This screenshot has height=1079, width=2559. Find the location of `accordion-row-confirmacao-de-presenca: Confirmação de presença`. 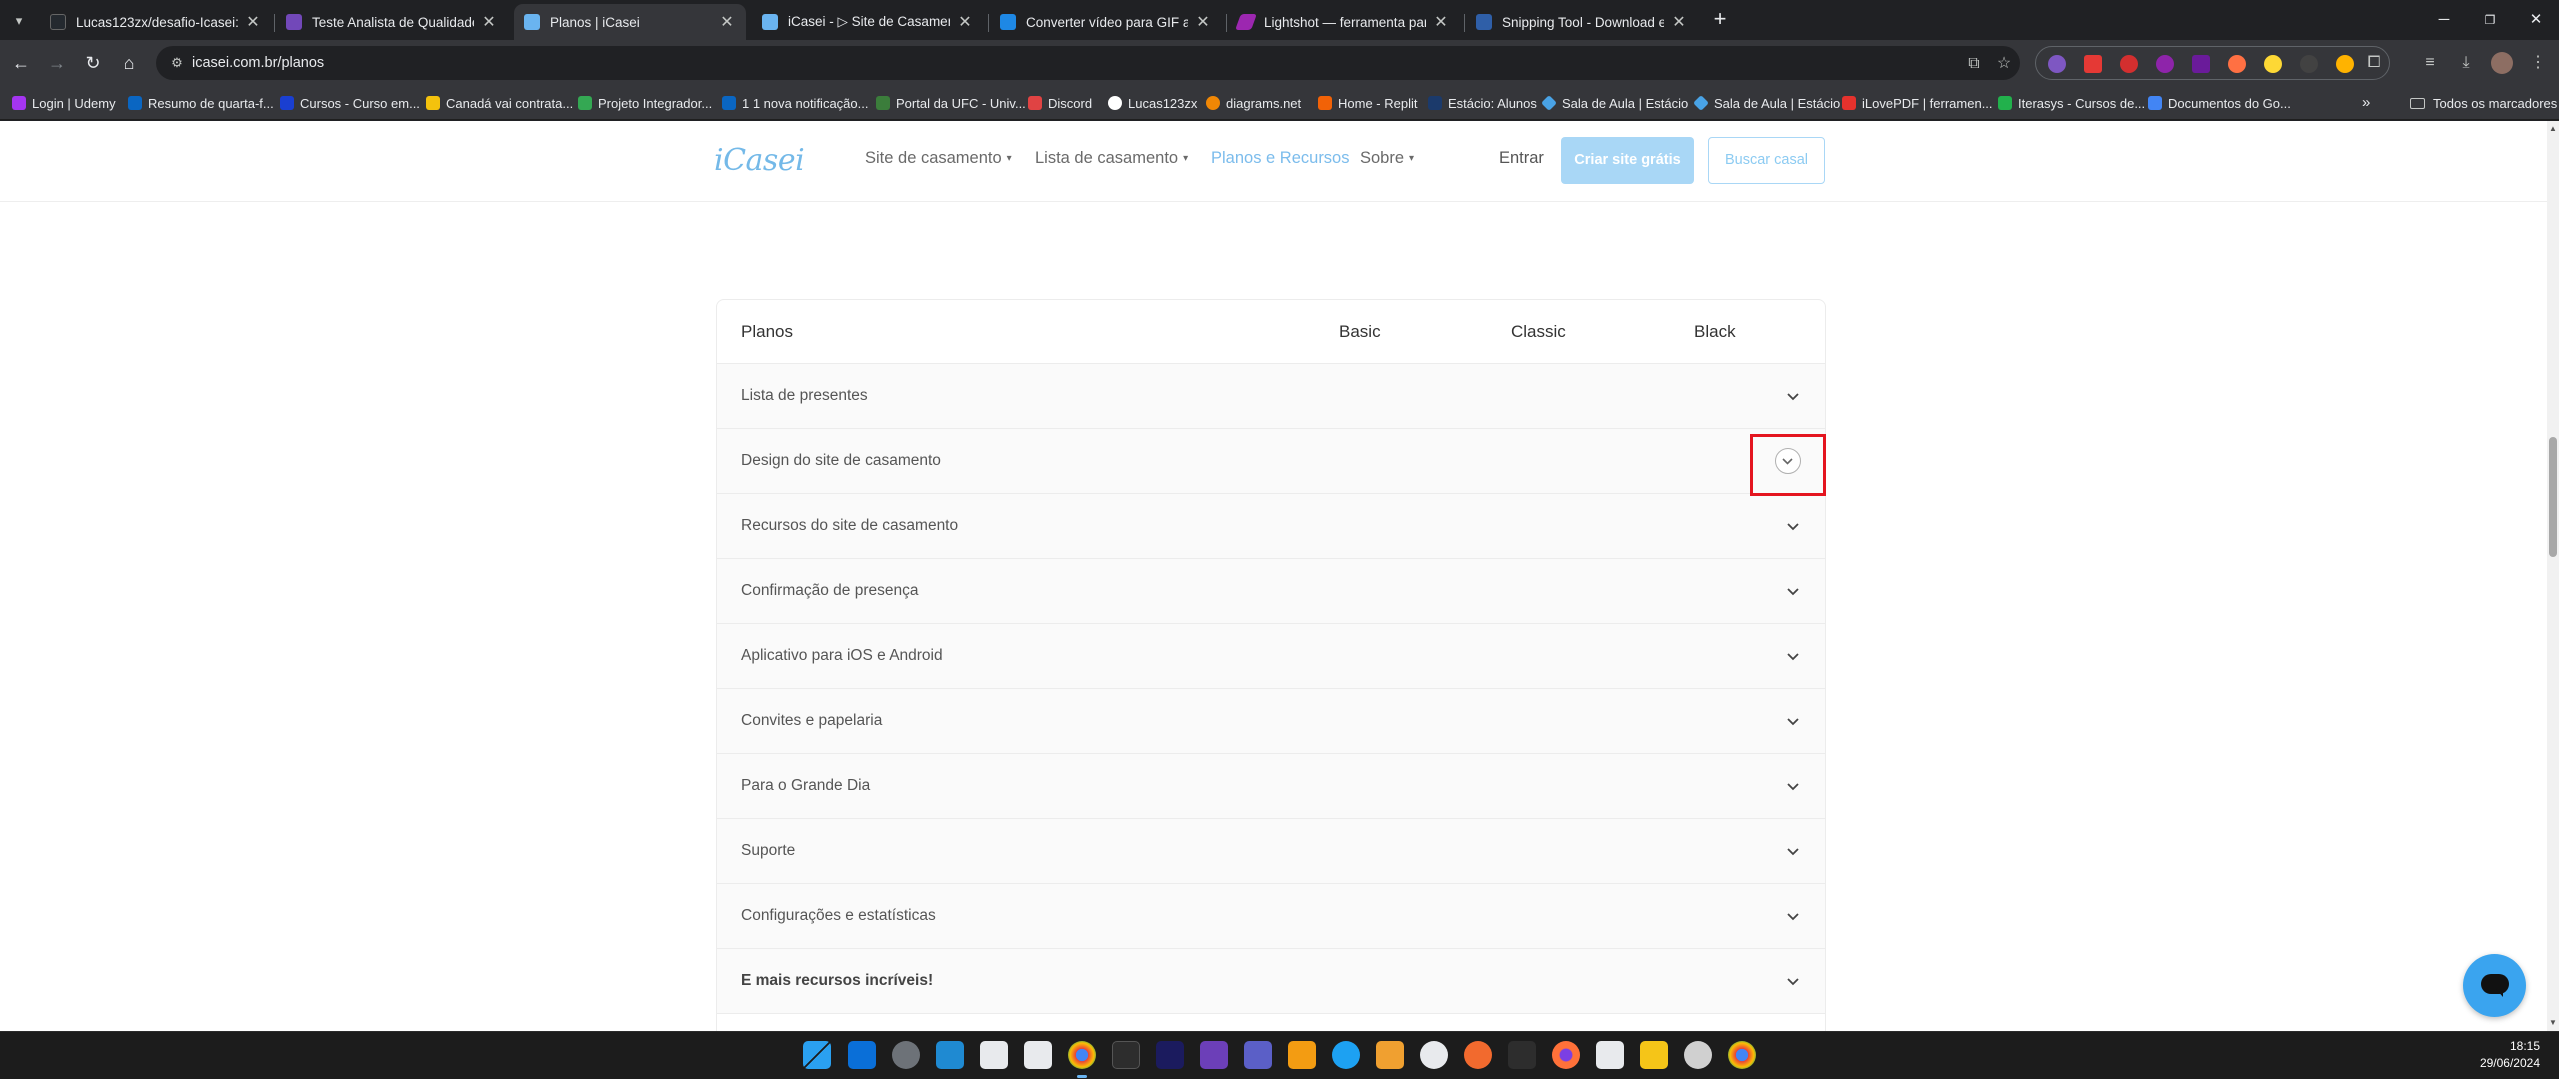

accordion-row-confirmacao-de-presenca: Confirmação de presença is located at coordinates (1271, 591).